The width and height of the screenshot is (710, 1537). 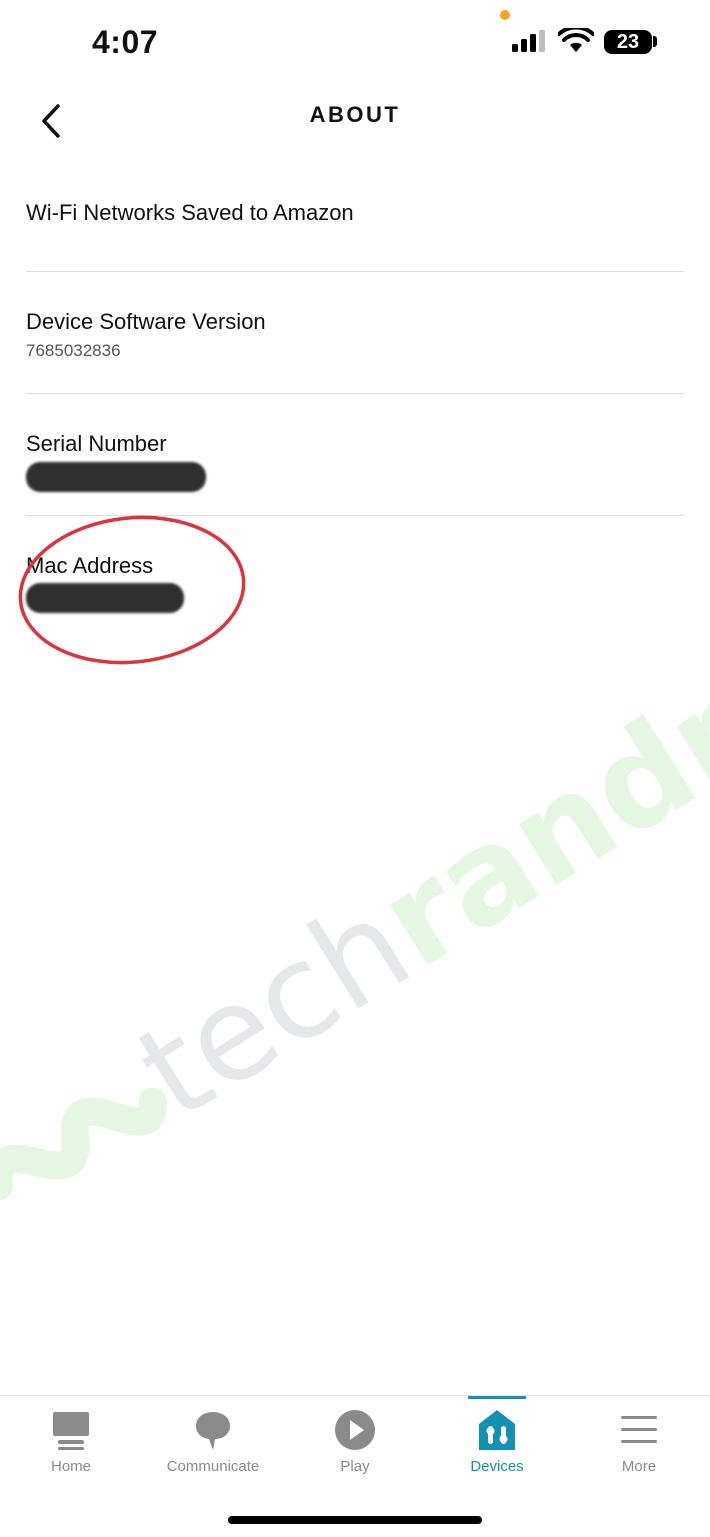 I want to click on watermark-text-randm: randm, so click(x=532, y=848).